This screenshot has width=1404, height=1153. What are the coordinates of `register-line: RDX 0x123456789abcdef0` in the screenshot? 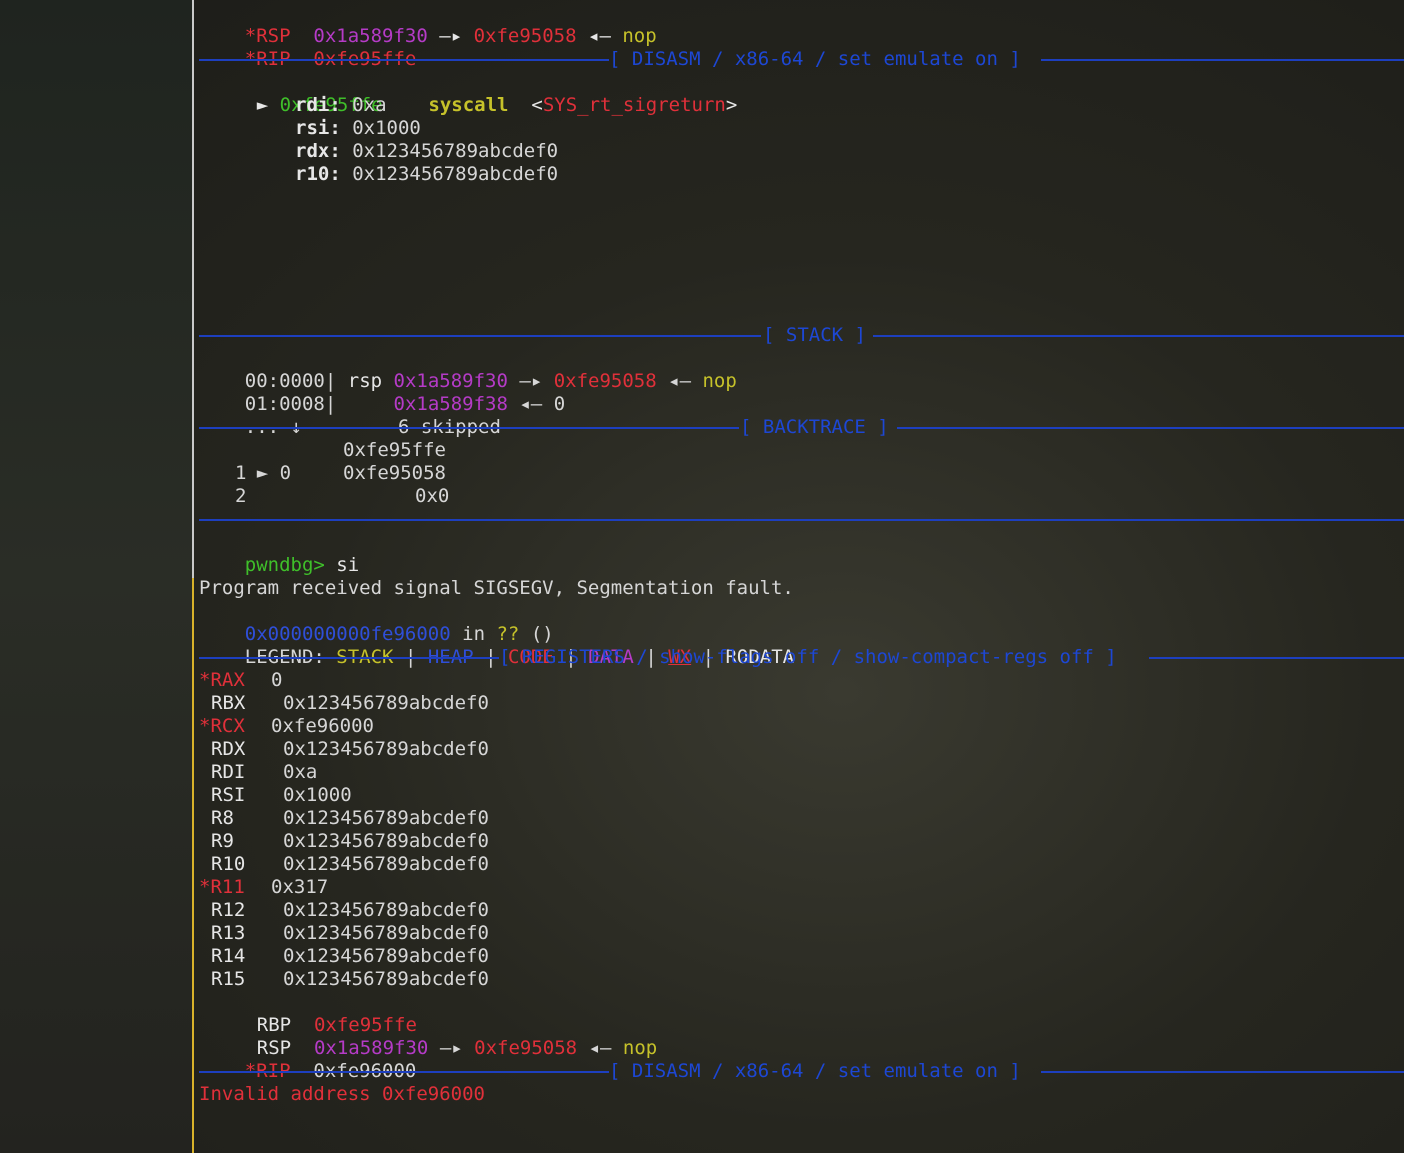 It's located at (344, 749).